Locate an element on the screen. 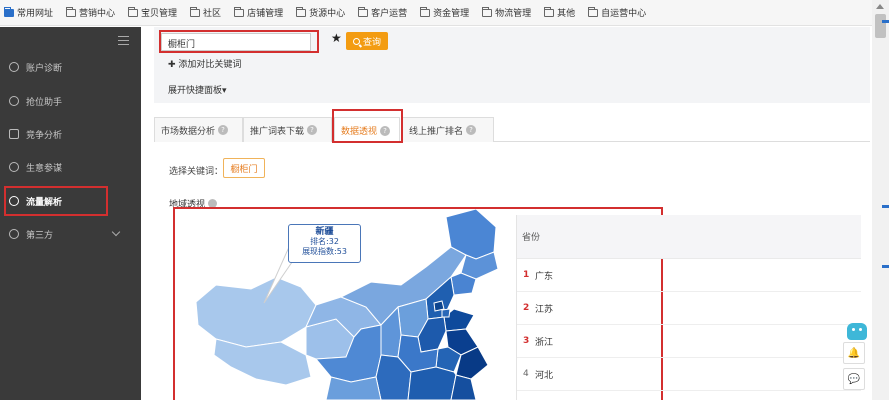  floating-tools: 🔔 💬 is located at coordinates (857, 368).